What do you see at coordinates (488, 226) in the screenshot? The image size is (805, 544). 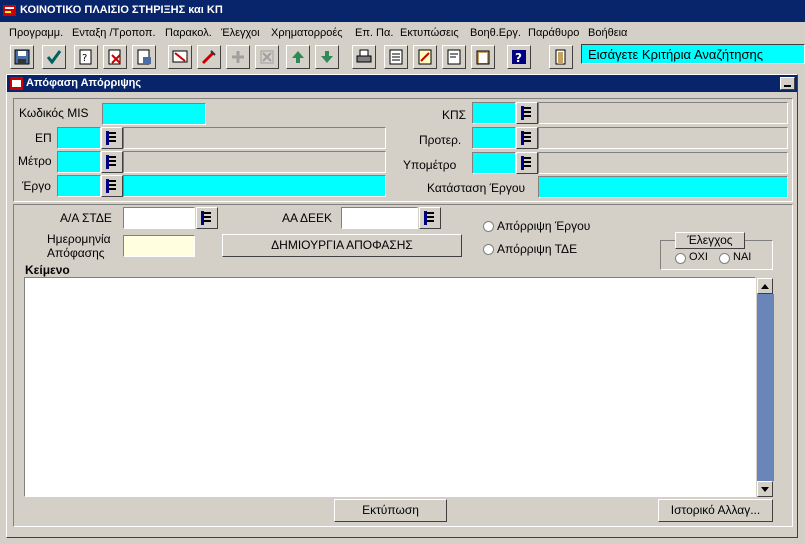 I see `radio-reject-ergou` at bounding box center [488, 226].